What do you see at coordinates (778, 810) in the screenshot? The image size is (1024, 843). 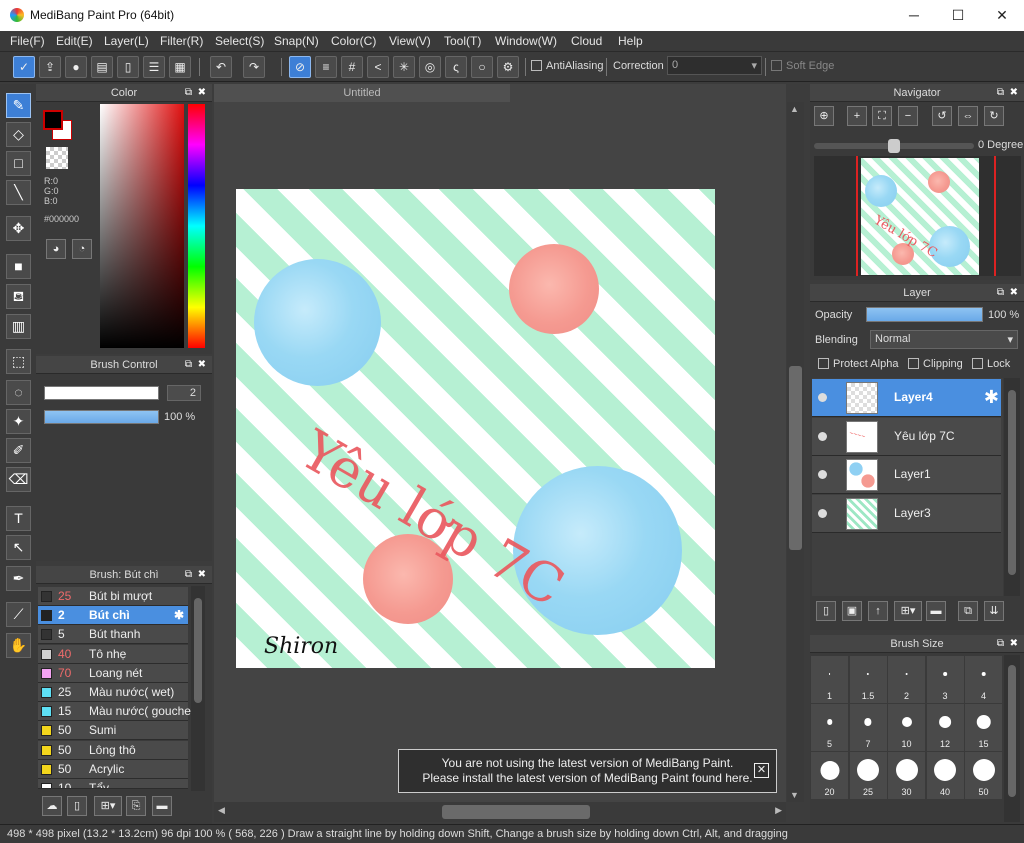 I see `scroll-right-icon: ▶` at bounding box center [778, 810].